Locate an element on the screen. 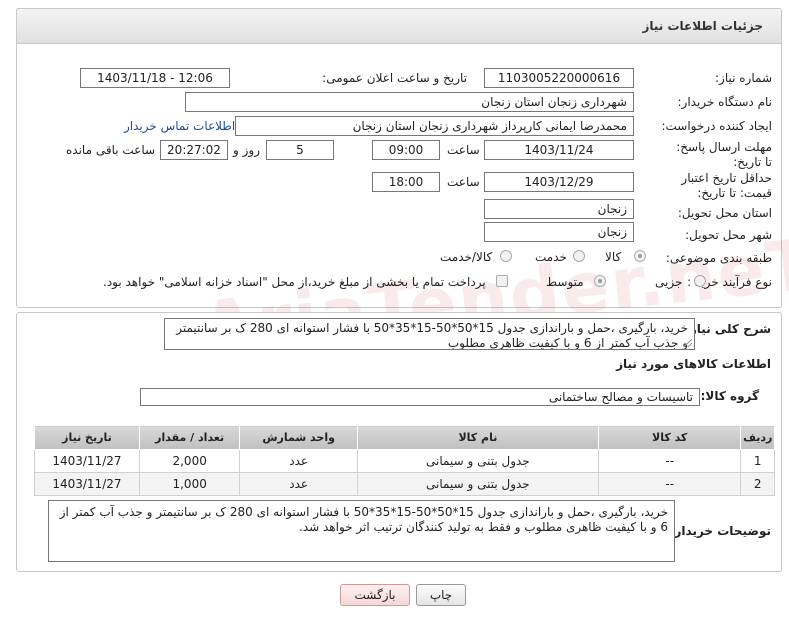 The height and width of the screenshot is (620, 789). print-button: چاپ is located at coordinates (441, 595).